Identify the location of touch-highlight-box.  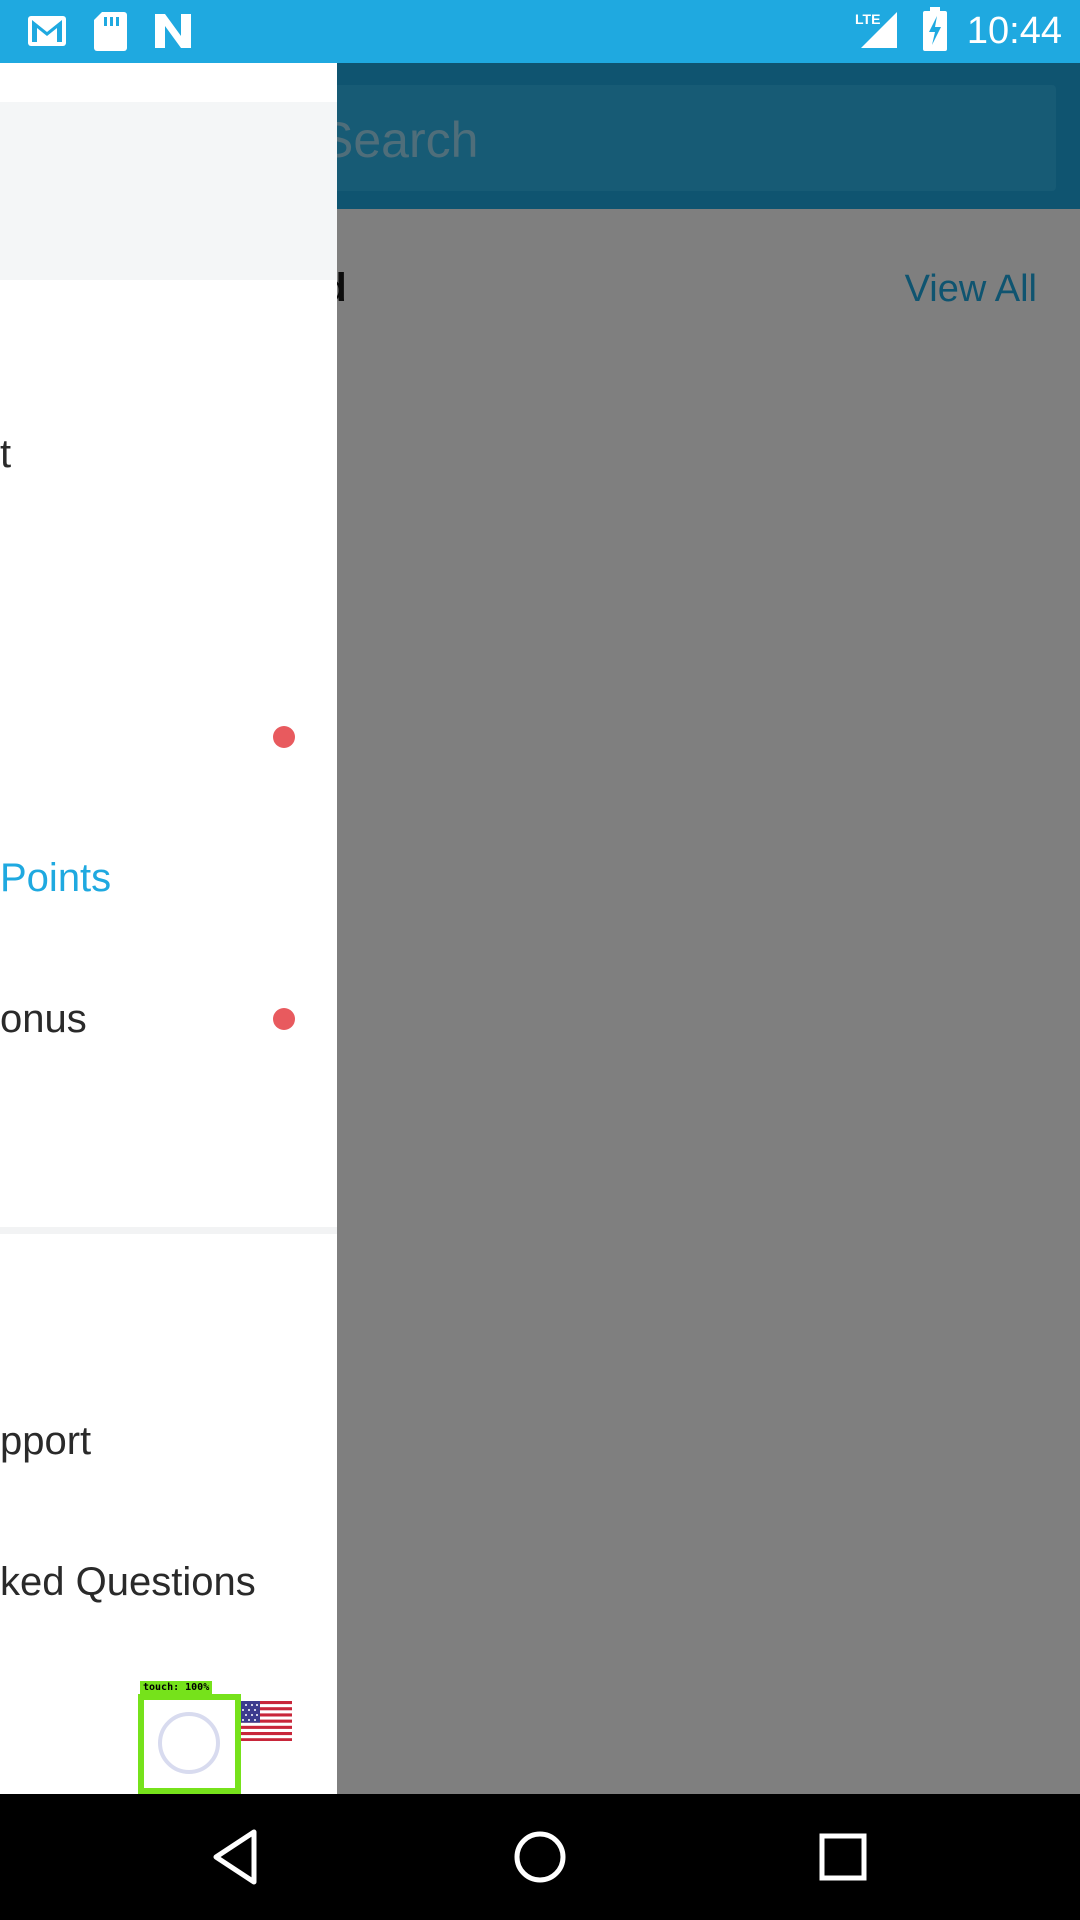
(189, 1744).